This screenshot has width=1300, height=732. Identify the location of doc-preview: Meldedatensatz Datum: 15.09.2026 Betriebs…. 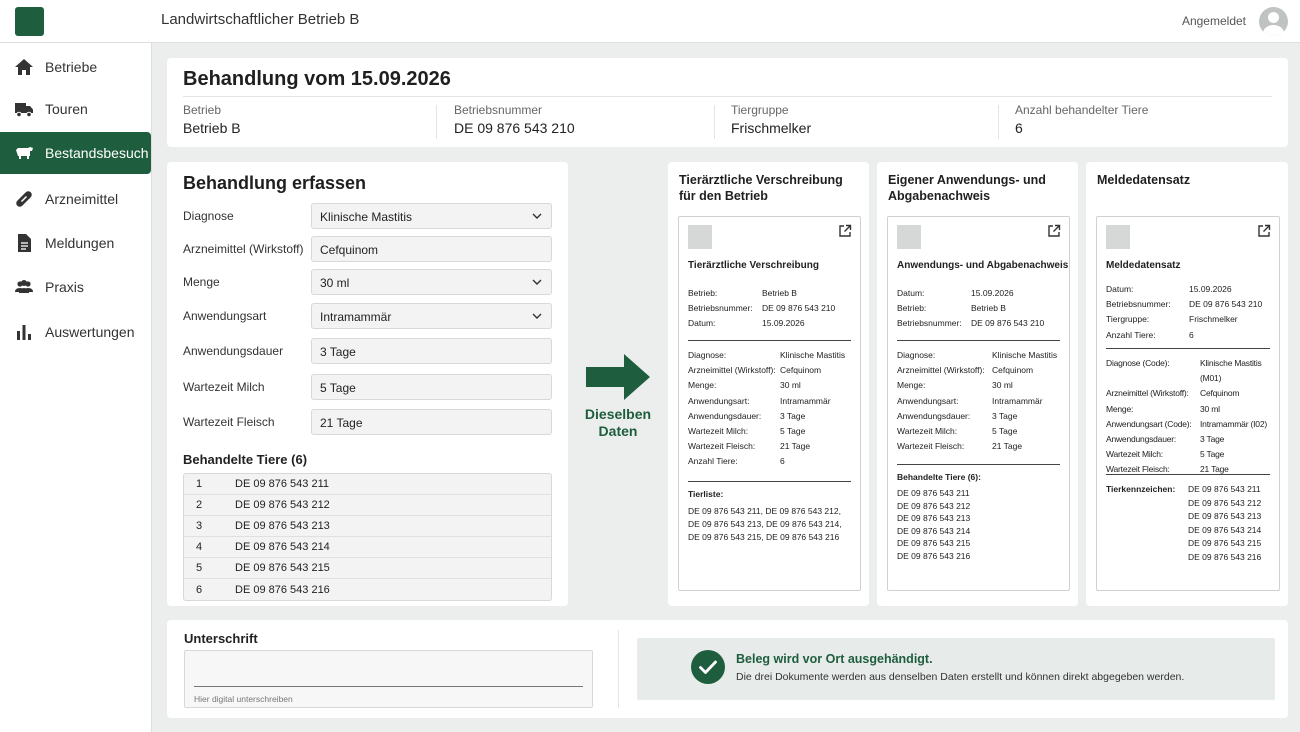
(1188, 403).